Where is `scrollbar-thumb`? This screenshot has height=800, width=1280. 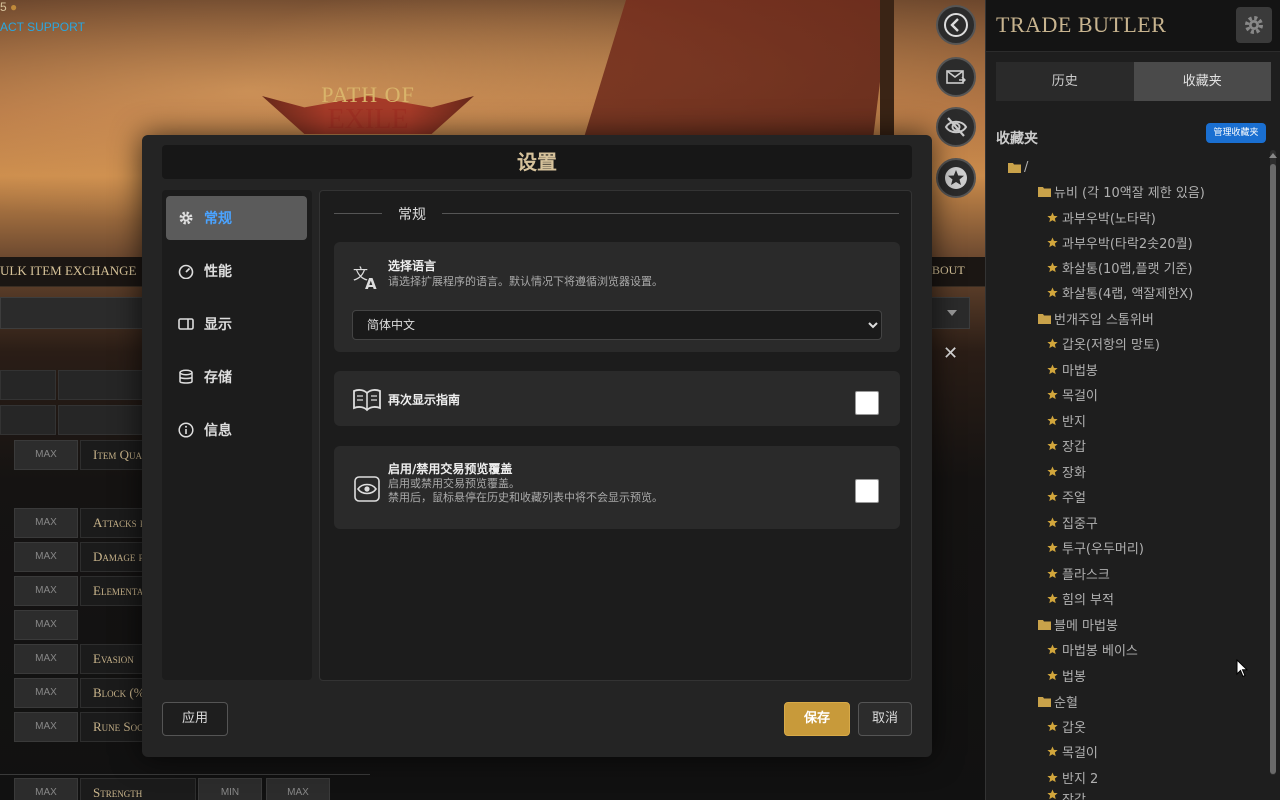 scrollbar-thumb is located at coordinates (1273, 469).